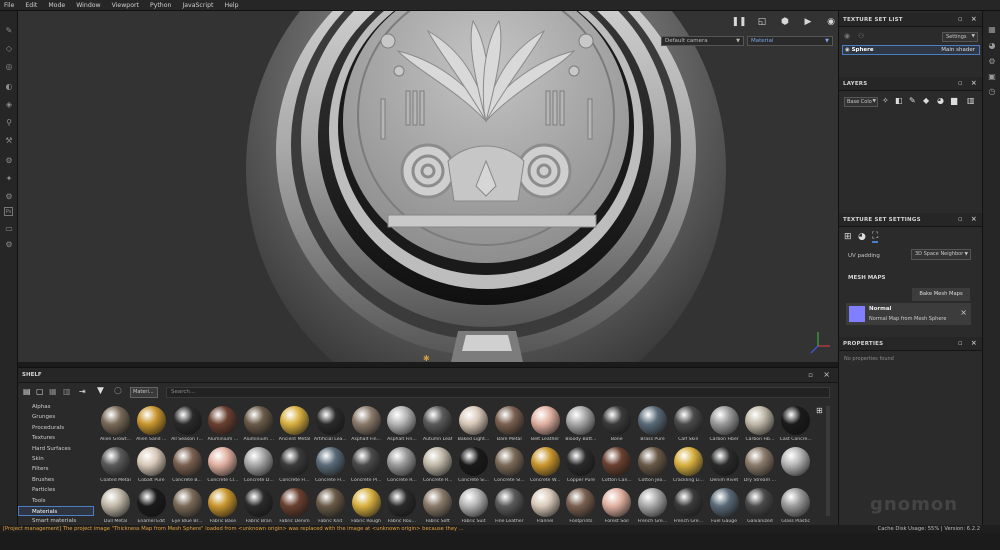 The width and height of the screenshot is (1000, 550). Describe the element at coordinates (56, 428) in the screenshot. I see `shelf-category-procedurals: Procedurals` at that location.